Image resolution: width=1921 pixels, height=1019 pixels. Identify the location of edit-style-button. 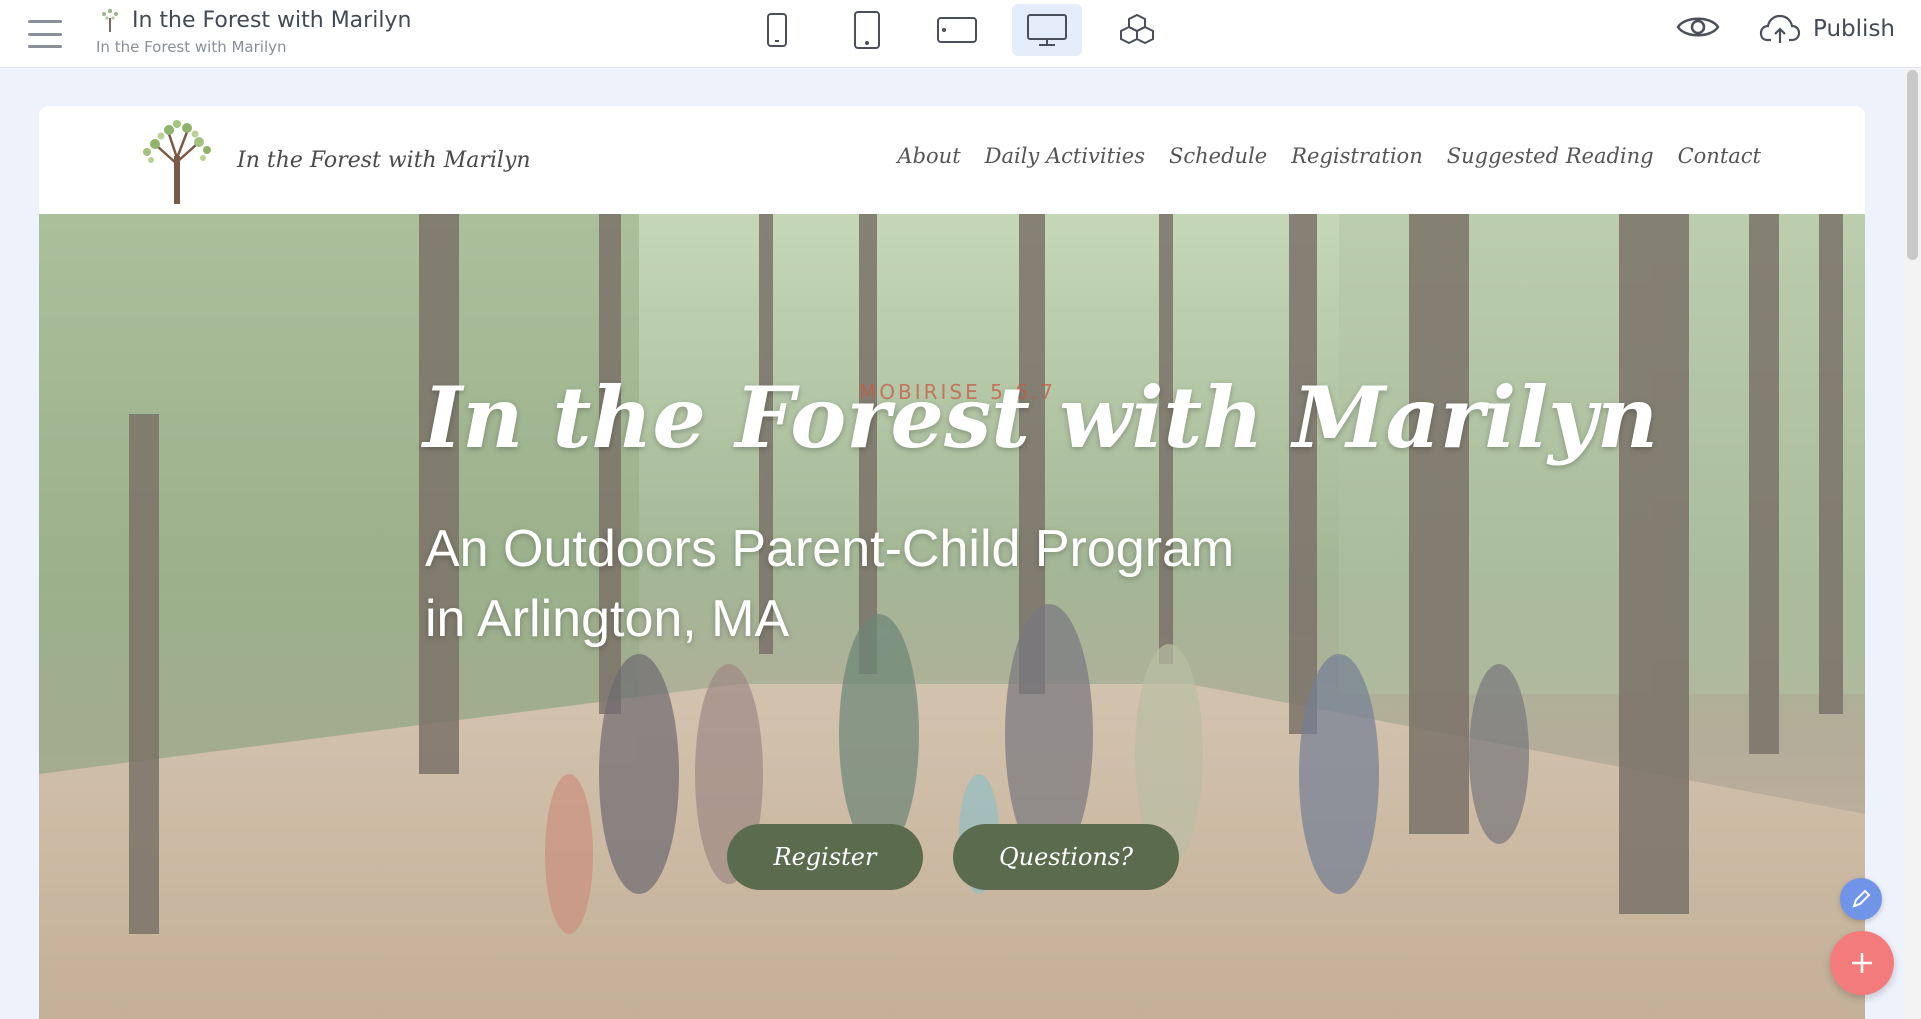
(1861, 899).